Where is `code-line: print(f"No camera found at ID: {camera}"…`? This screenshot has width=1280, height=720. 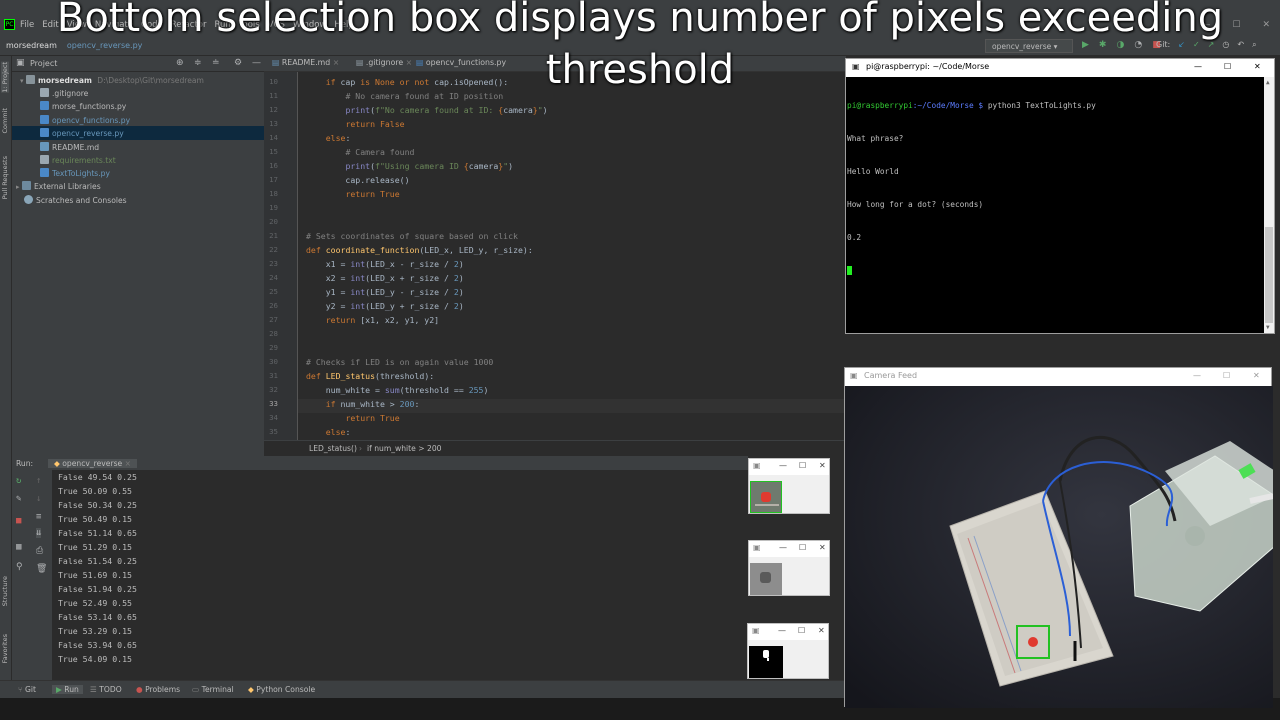 code-line: print(f"No camera found at ID: {camera}"… is located at coordinates (446, 110).